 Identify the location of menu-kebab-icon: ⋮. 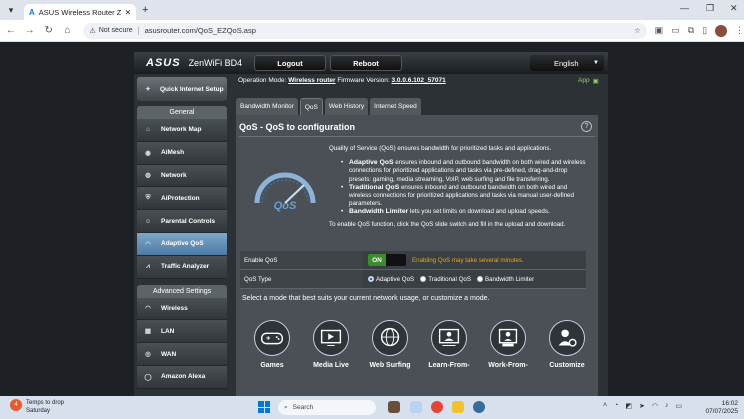
(739, 30).